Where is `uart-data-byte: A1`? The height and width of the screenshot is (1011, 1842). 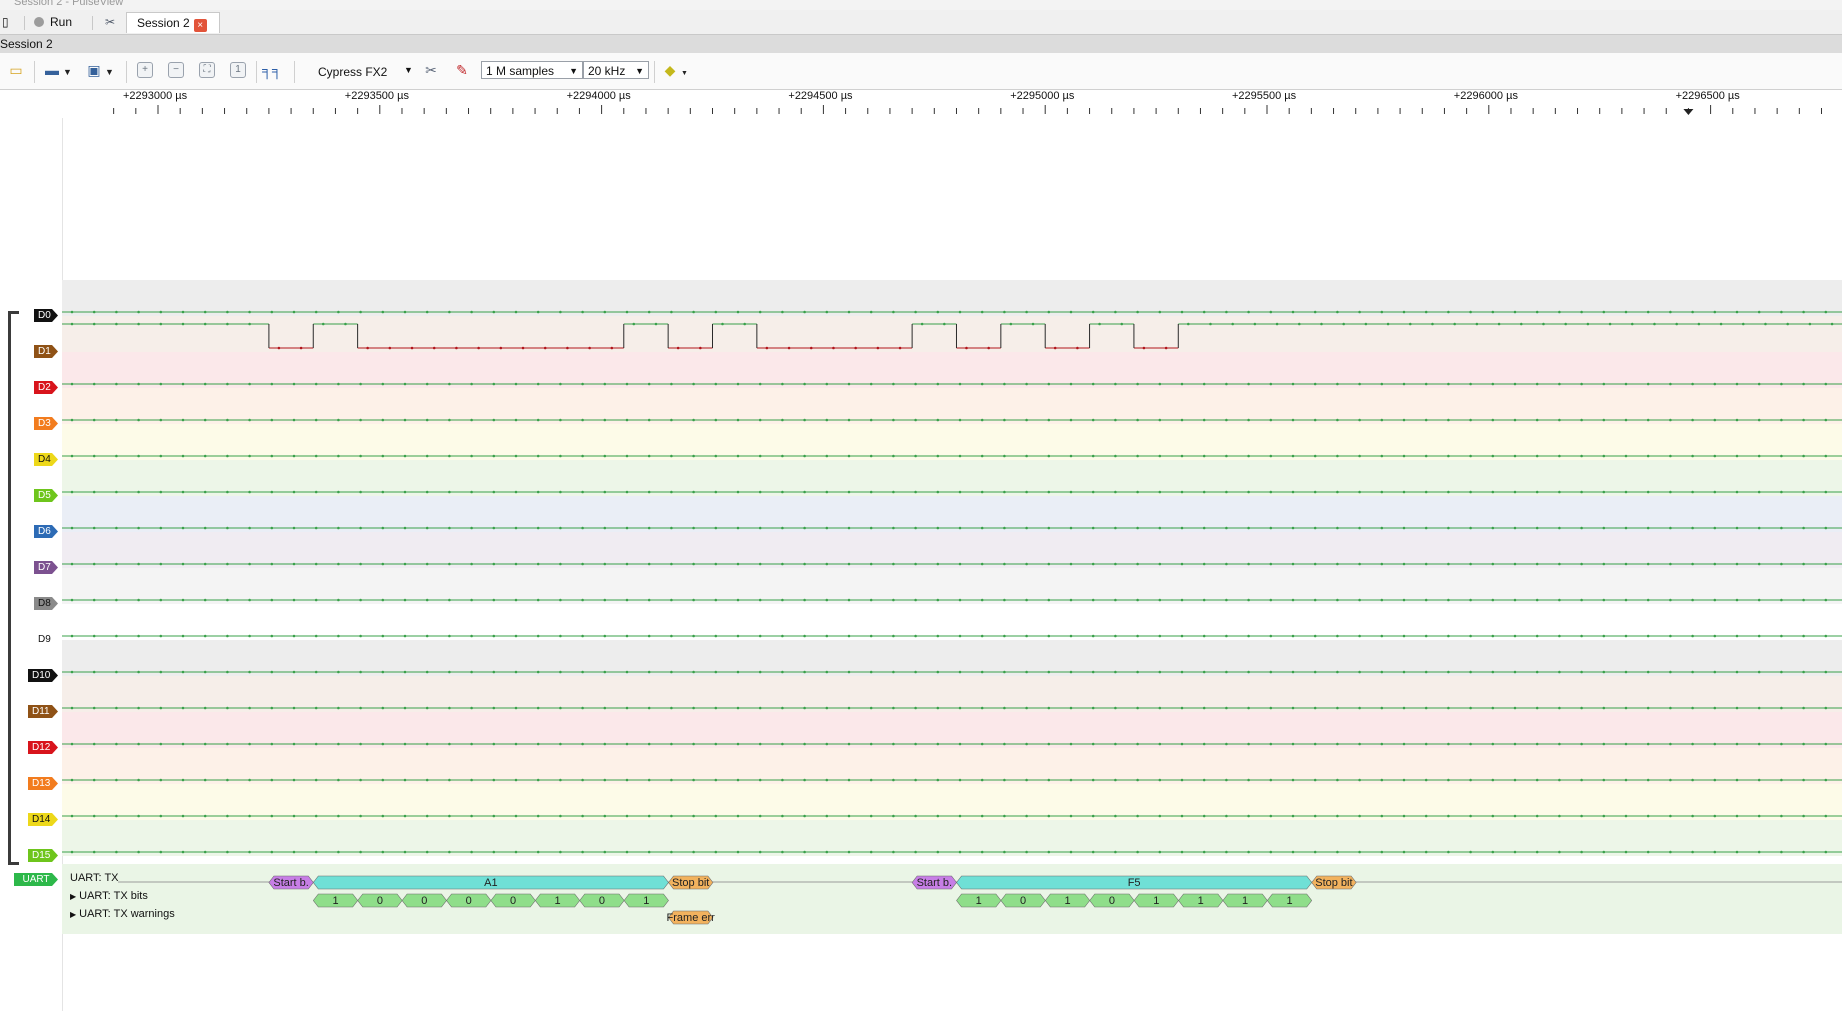
uart-data-byte: A1 is located at coordinates (490, 882).